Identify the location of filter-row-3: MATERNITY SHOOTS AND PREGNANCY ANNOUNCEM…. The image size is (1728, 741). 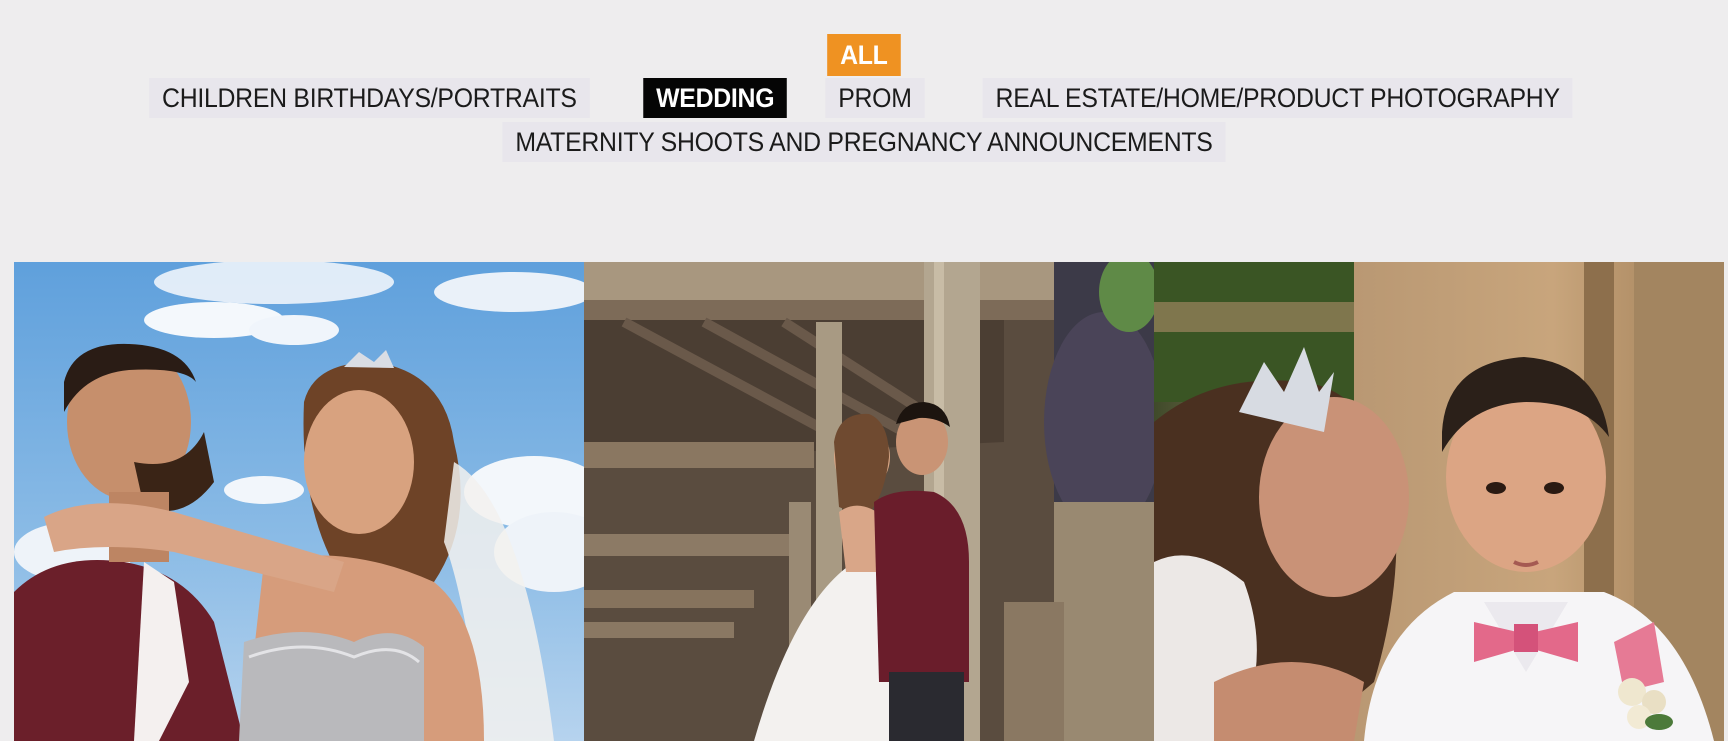
(864, 142).